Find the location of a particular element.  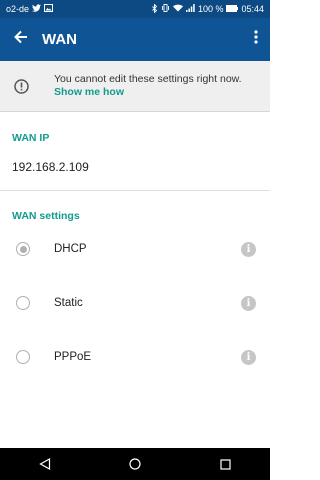

show-me-how-link: Show me how is located at coordinates (148, 92).